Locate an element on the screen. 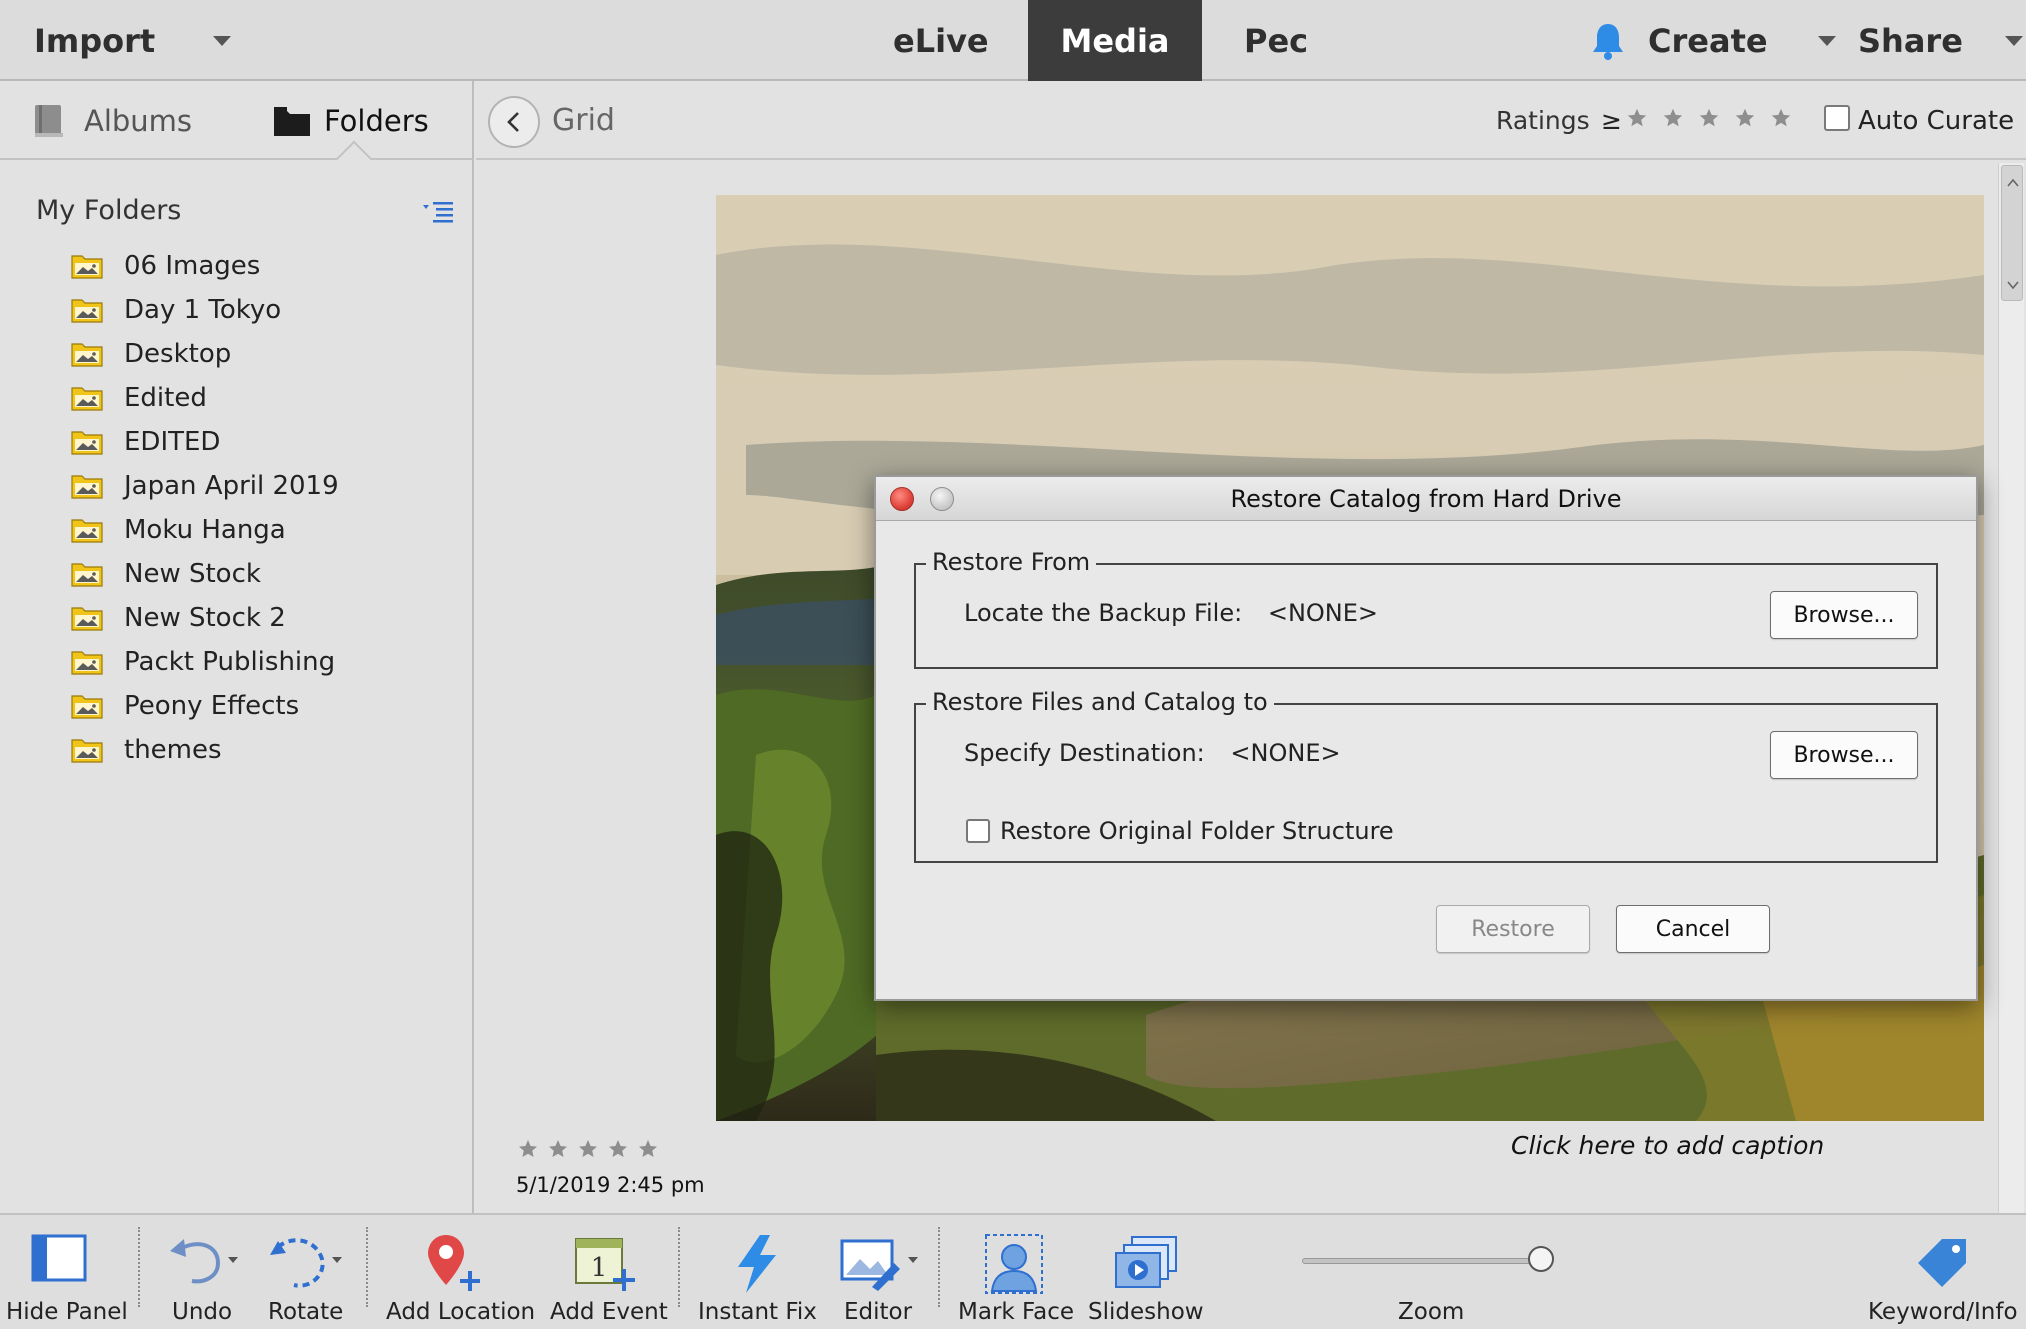 The height and width of the screenshot is (1329, 2026). chevron-left-icon is located at coordinates (513, 122).